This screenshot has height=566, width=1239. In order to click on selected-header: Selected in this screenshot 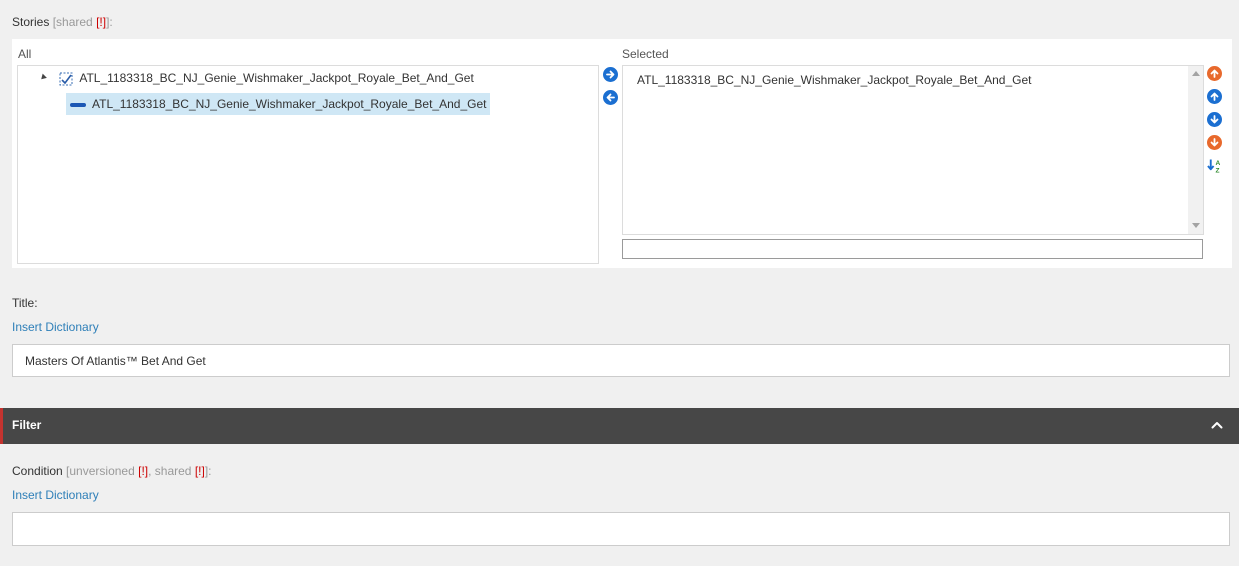, I will do `click(645, 54)`.